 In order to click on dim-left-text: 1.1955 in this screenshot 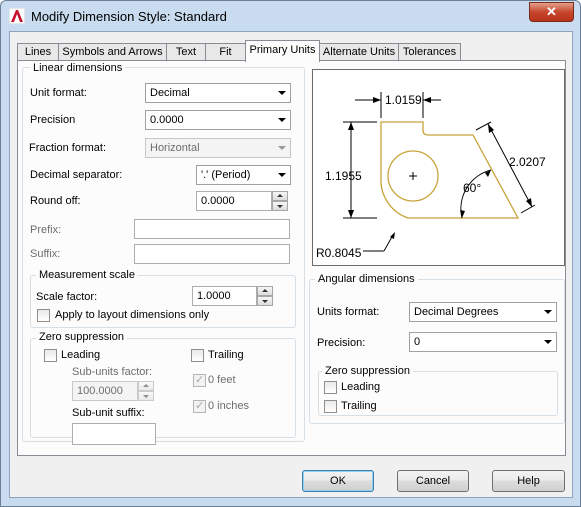, I will do `click(343, 176)`.